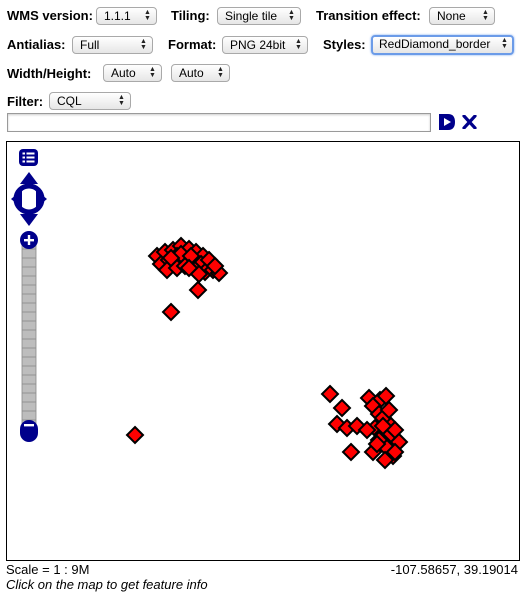  What do you see at coordinates (451, 16) in the screenshot?
I see `transition-effect-value: None` at bounding box center [451, 16].